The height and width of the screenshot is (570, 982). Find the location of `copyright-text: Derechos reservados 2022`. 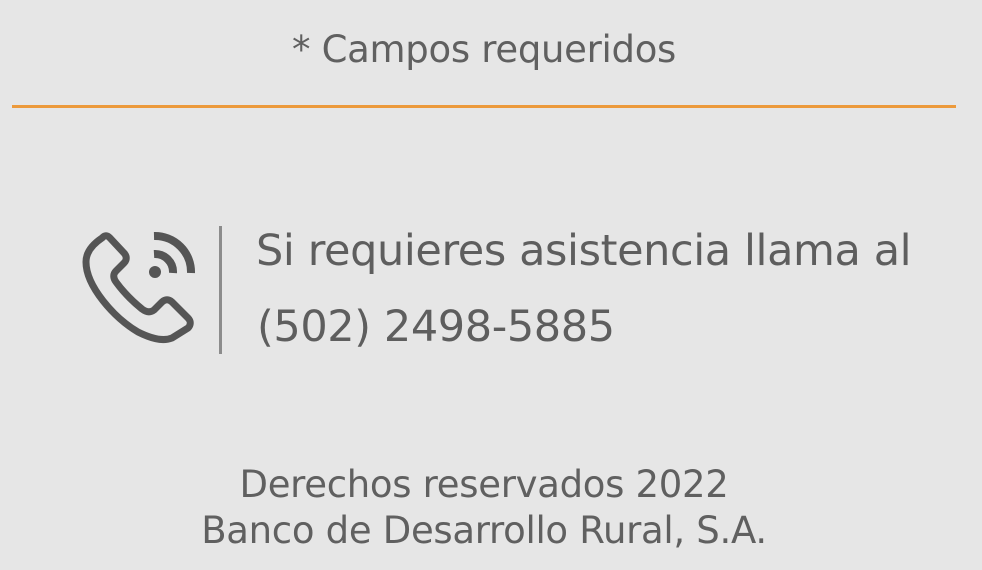

copyright-text: Derechos reservados 2022 is located at coordinates (484, 484).